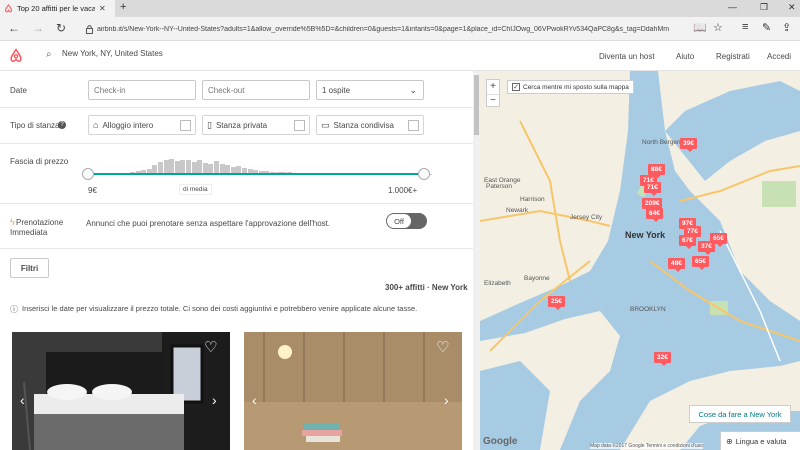  Describe the element at coordinates (499, 186) in the screenshot. I see `map-place-label: Paterson` at that location.